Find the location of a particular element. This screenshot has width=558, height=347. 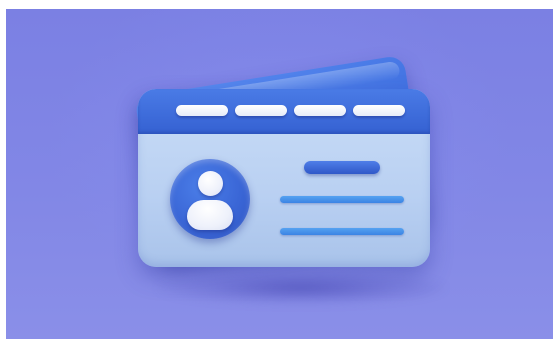

avatar-body is located at coordinates (210, 215).